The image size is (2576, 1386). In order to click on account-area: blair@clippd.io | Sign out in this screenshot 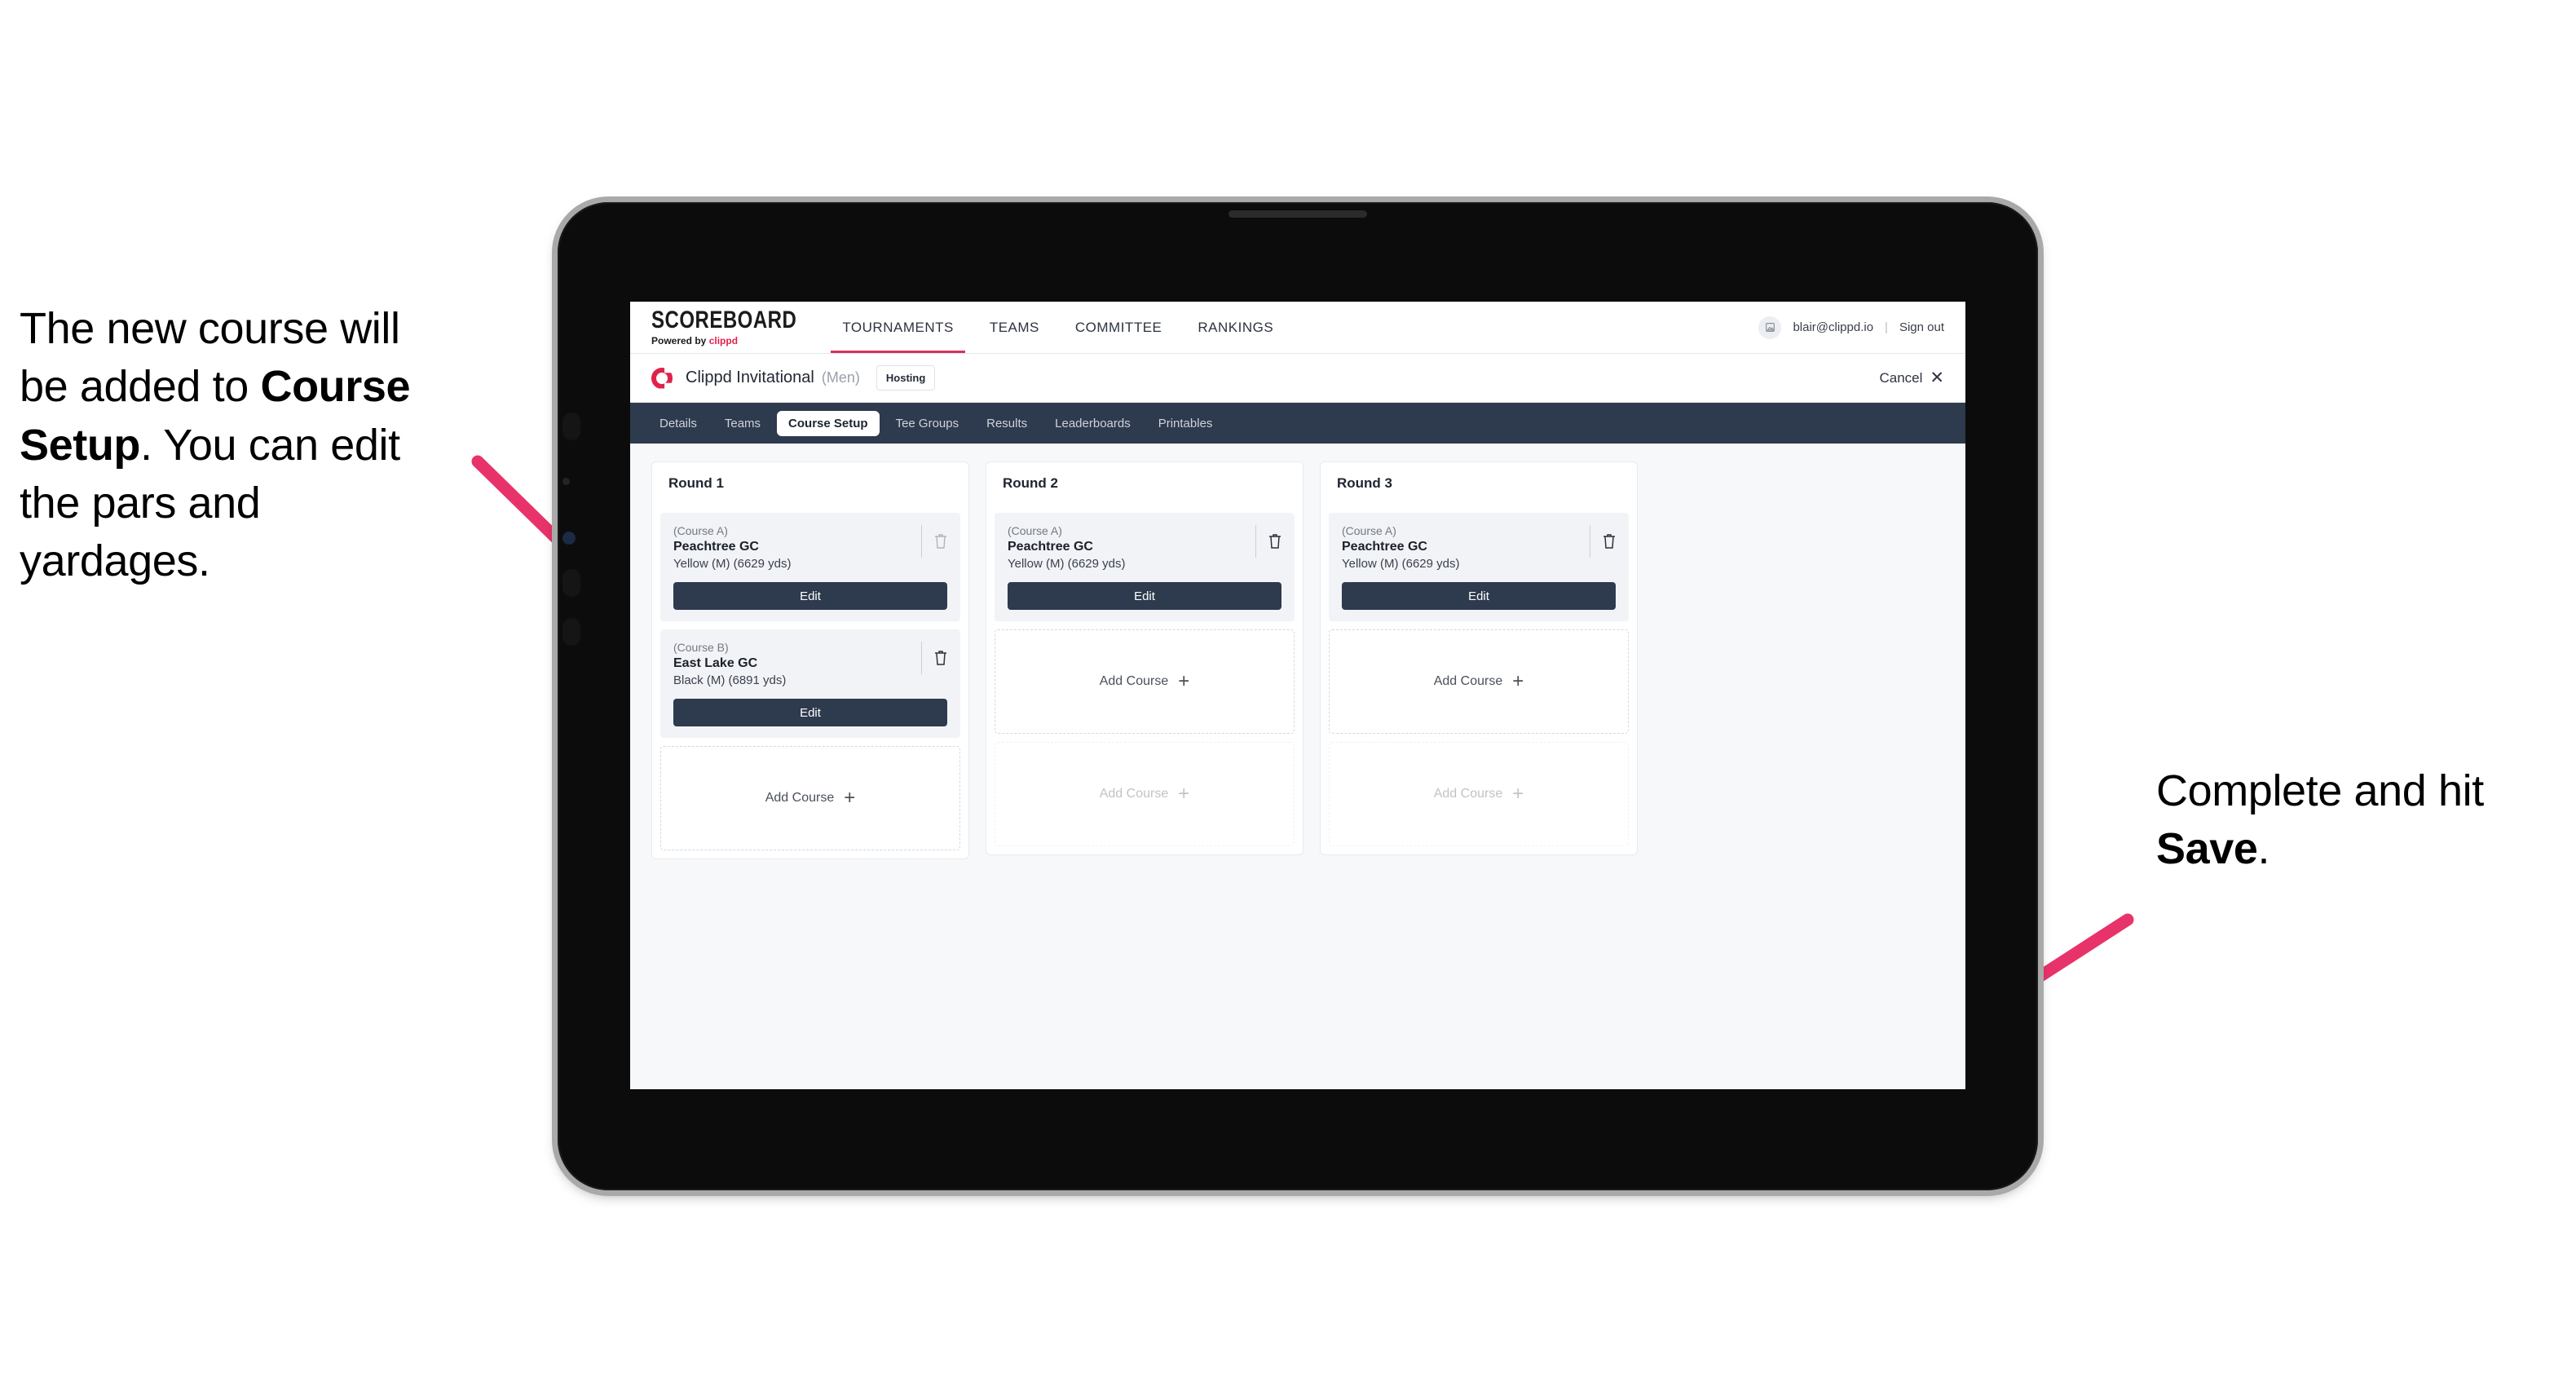, I will do `click(1861, 327)`.